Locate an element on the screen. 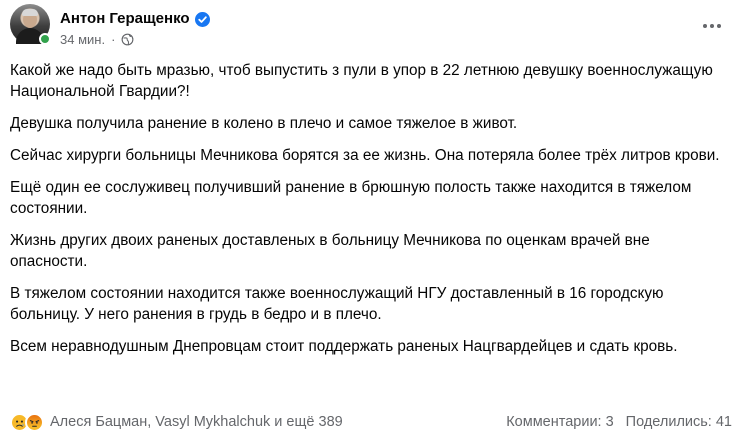 This screenshot has height=440, width=740. globe-icon is located at coordinates (127, 39).